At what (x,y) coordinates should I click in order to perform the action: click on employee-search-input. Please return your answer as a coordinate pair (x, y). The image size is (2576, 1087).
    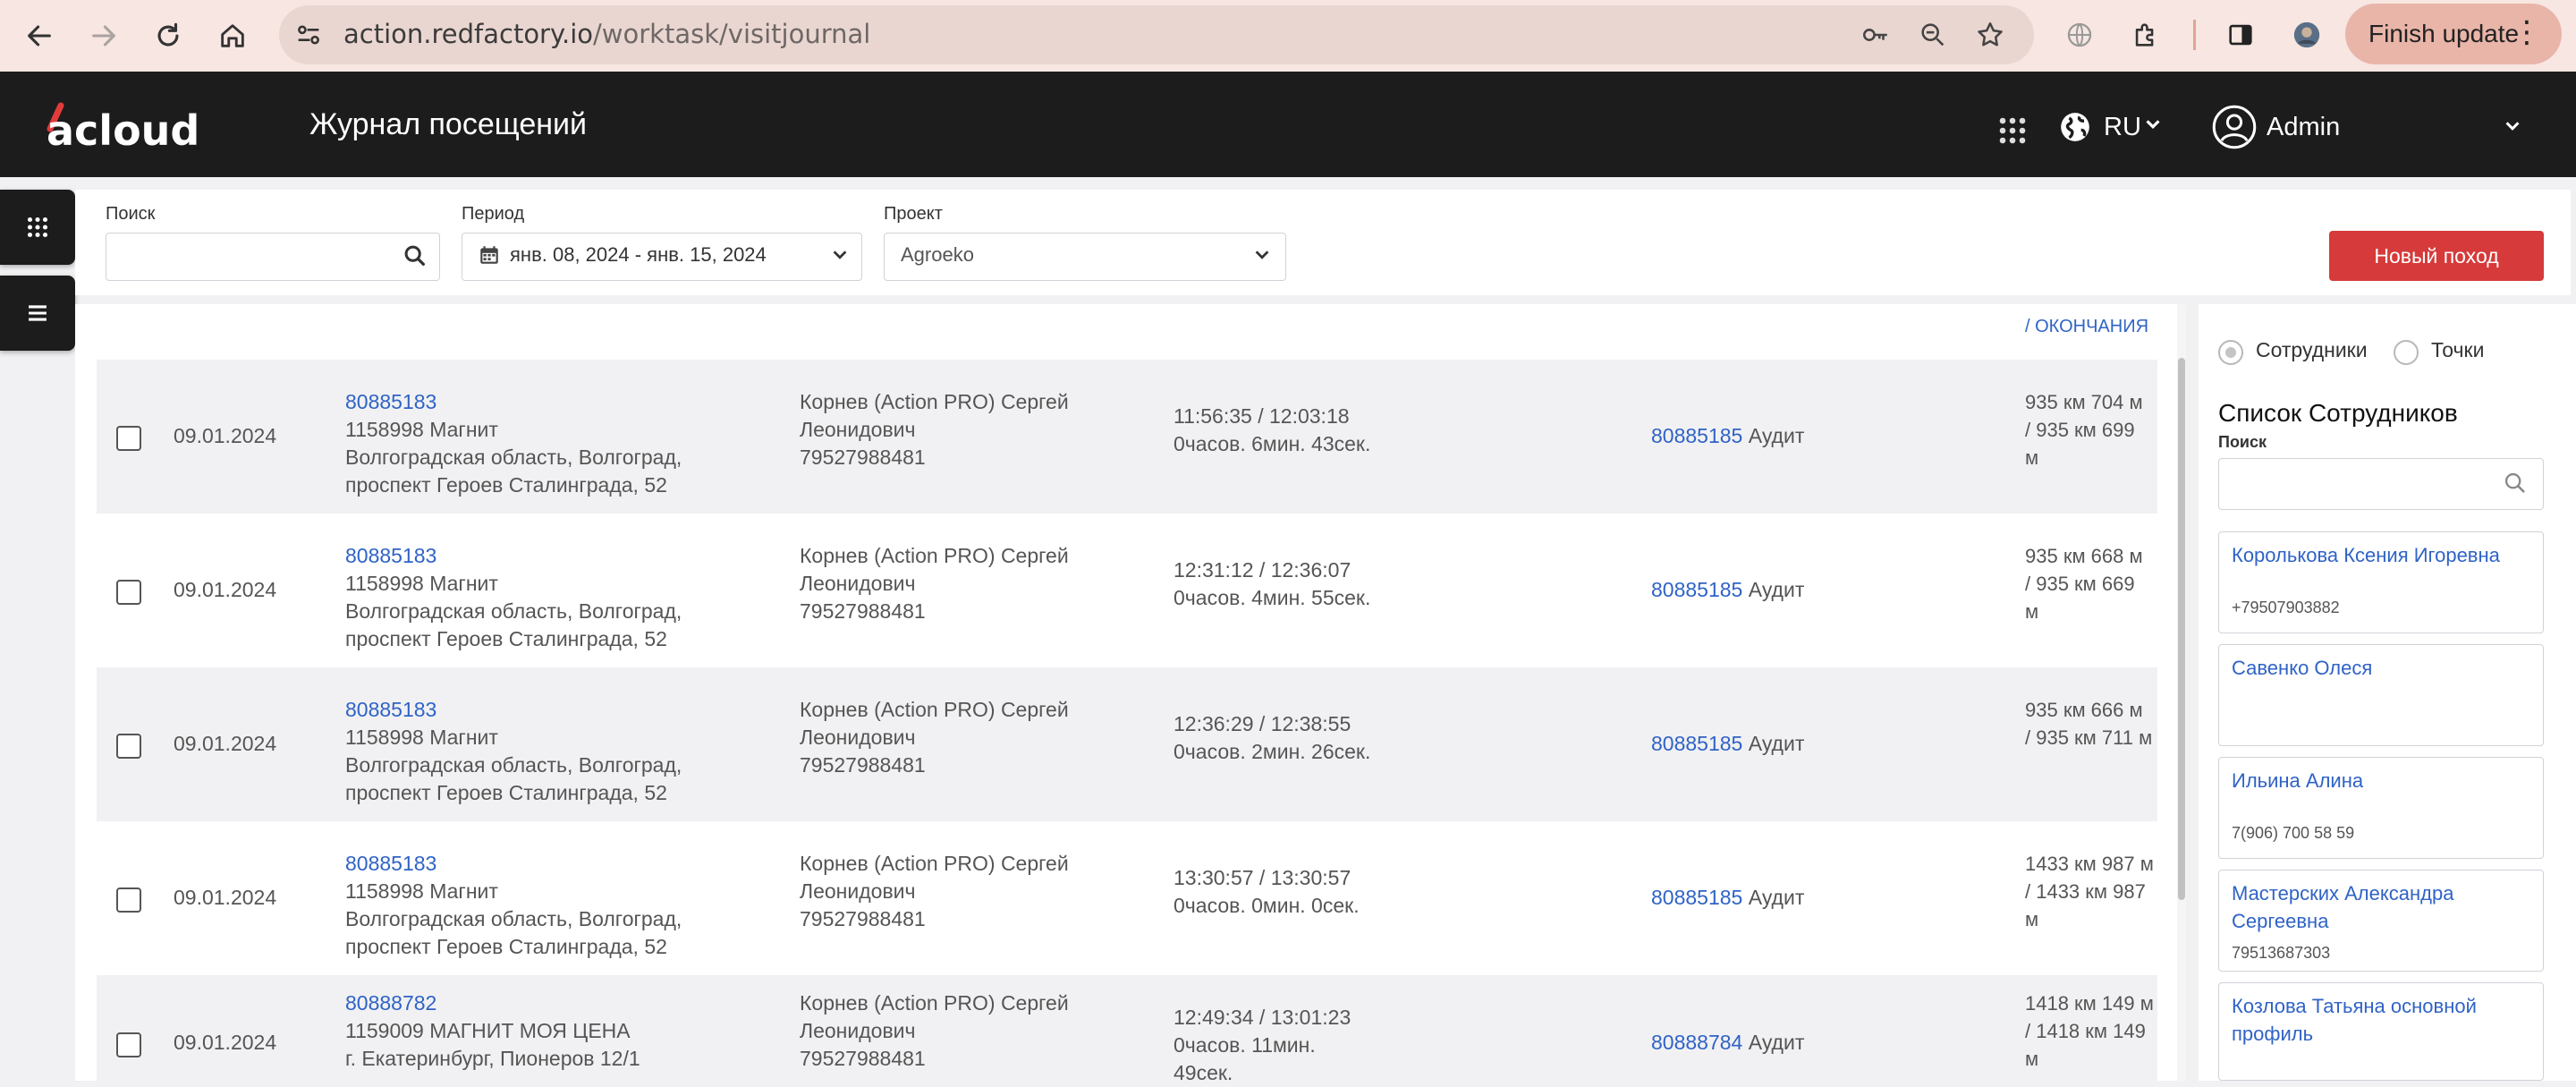
    Looking at the image, I should click on (2381, 484).